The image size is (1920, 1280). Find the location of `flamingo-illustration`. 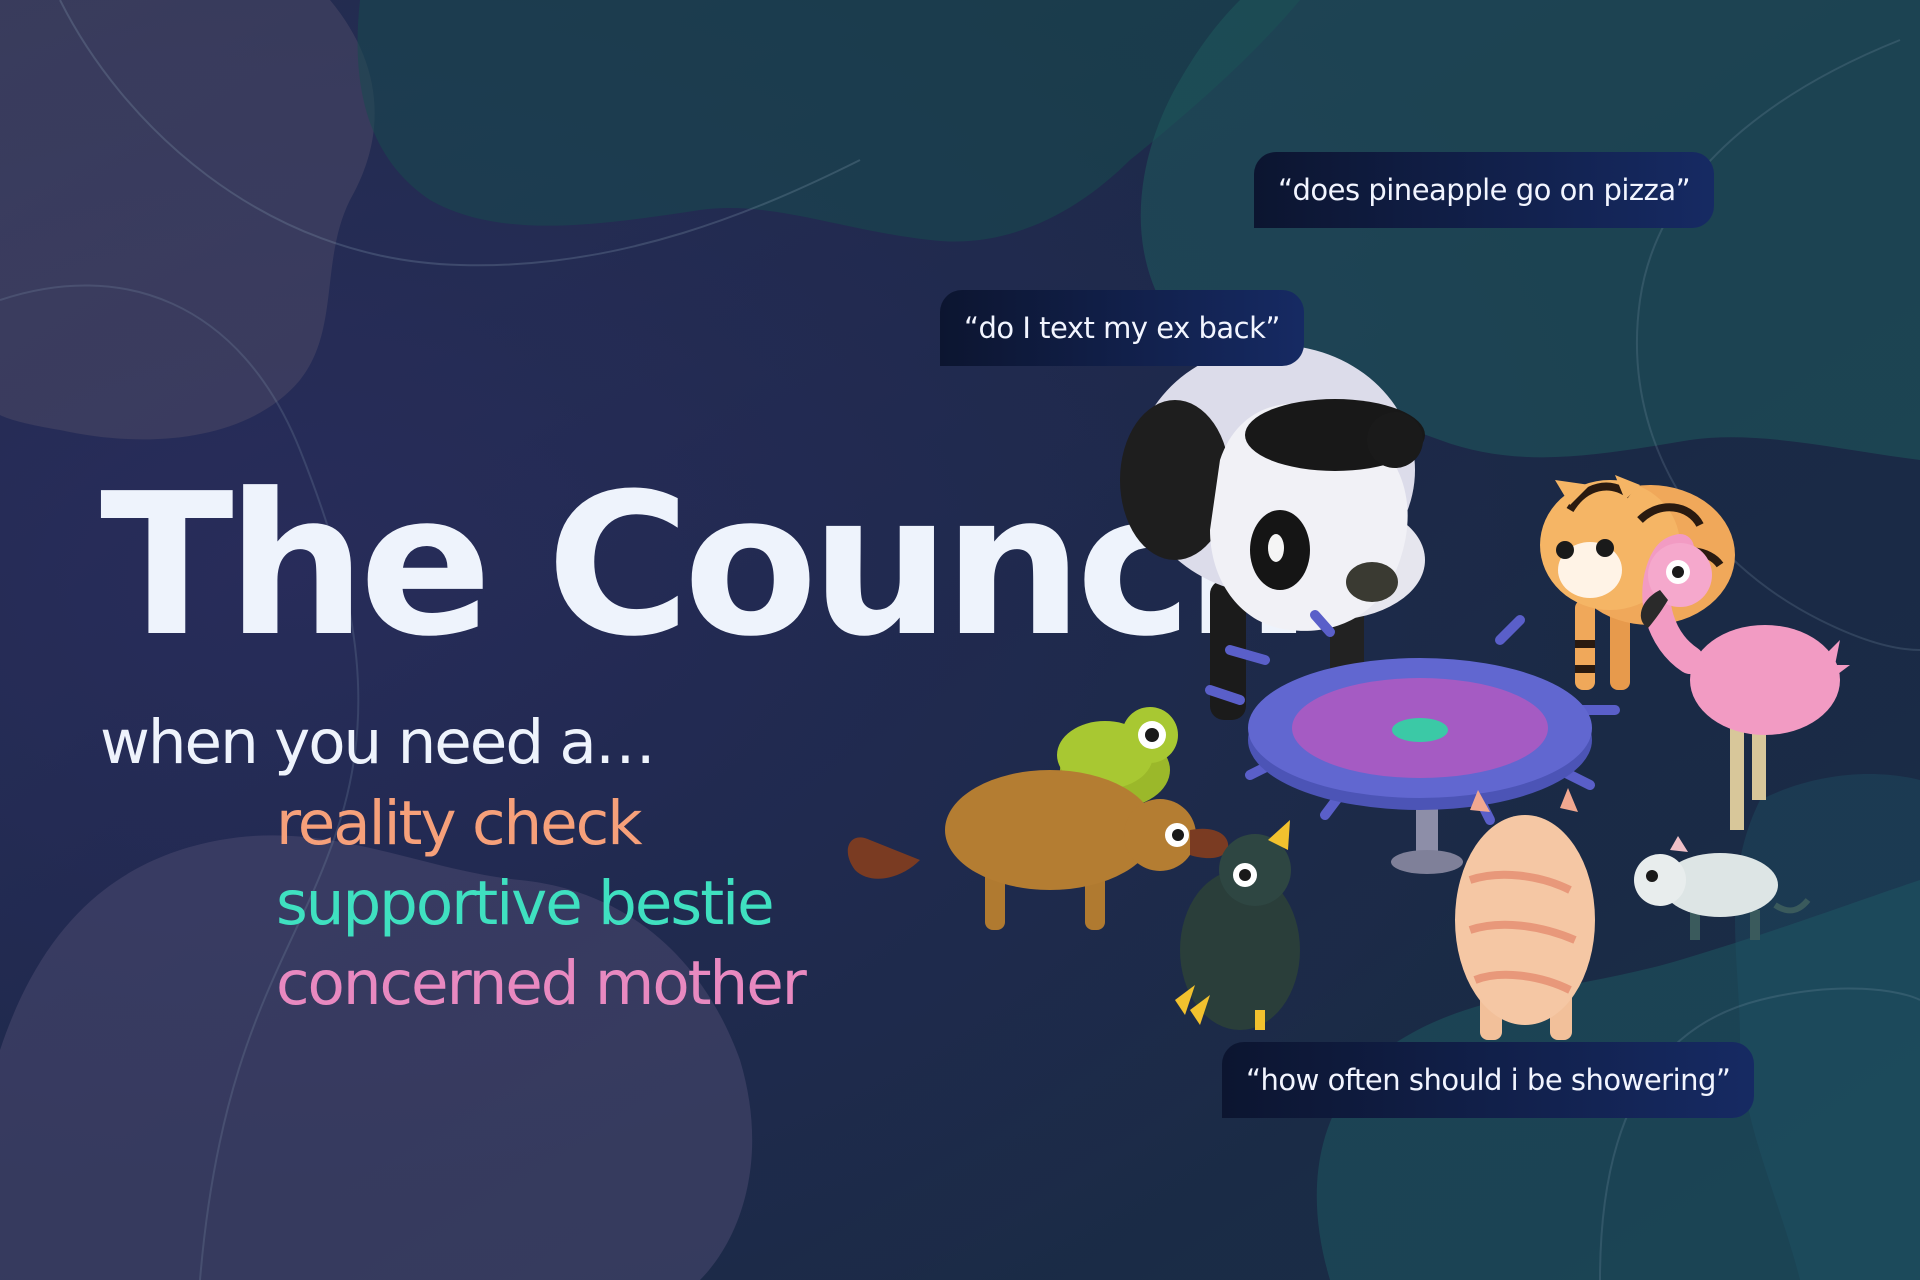

flamingo-illustration is located at coordinates (1745, 682).